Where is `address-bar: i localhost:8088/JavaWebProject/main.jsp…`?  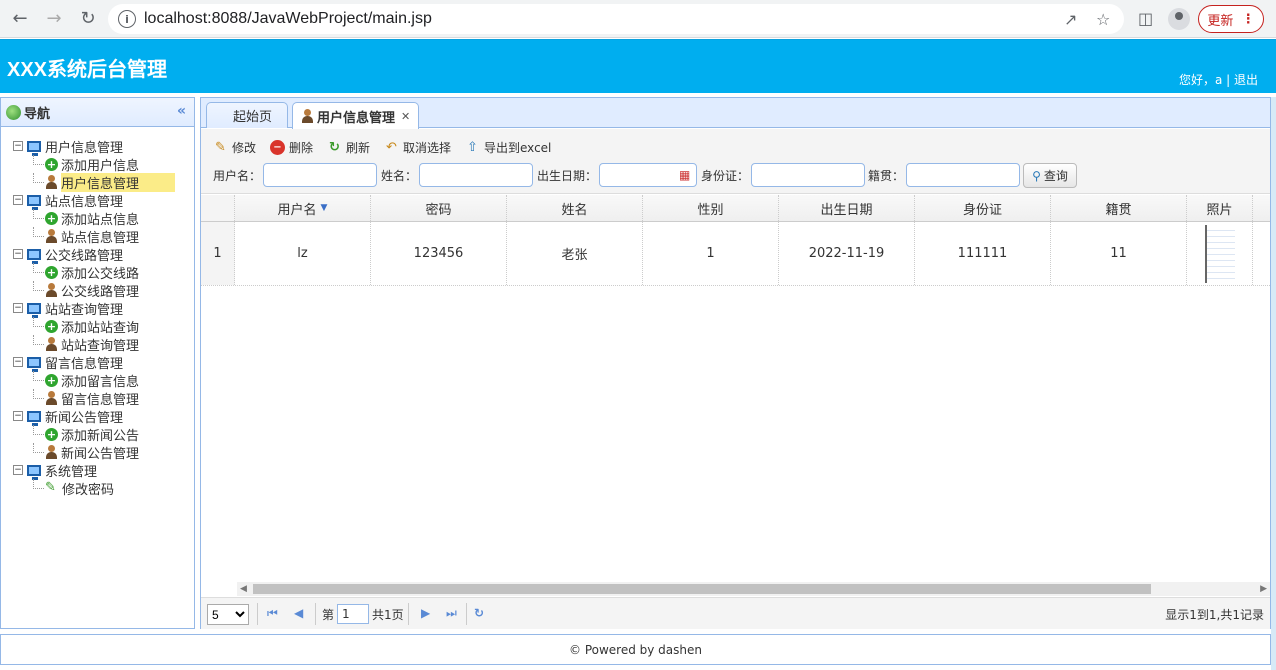
address-bar: i localhost:8088/JavaWebProject/main.jsp… is located at coordinates (616, 19).